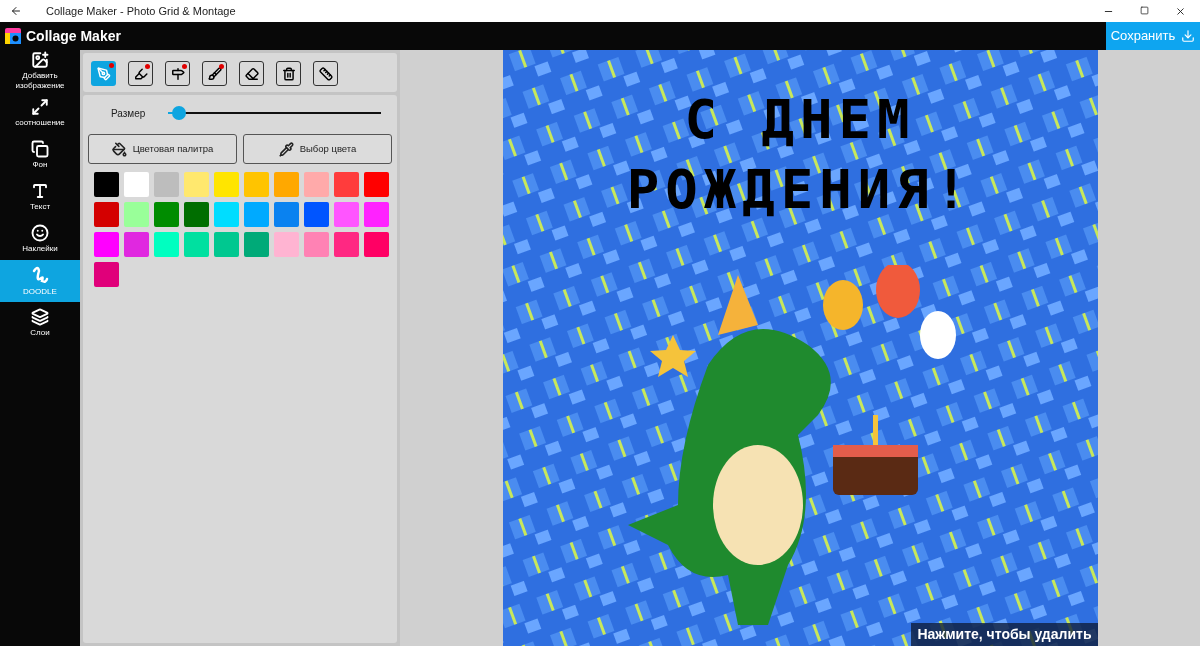 Image resolution: width=1200 pixels, height=646 pixels. I want to click on window-title: Collage Maker - Photo Grid & Montage, so click(141, 11).